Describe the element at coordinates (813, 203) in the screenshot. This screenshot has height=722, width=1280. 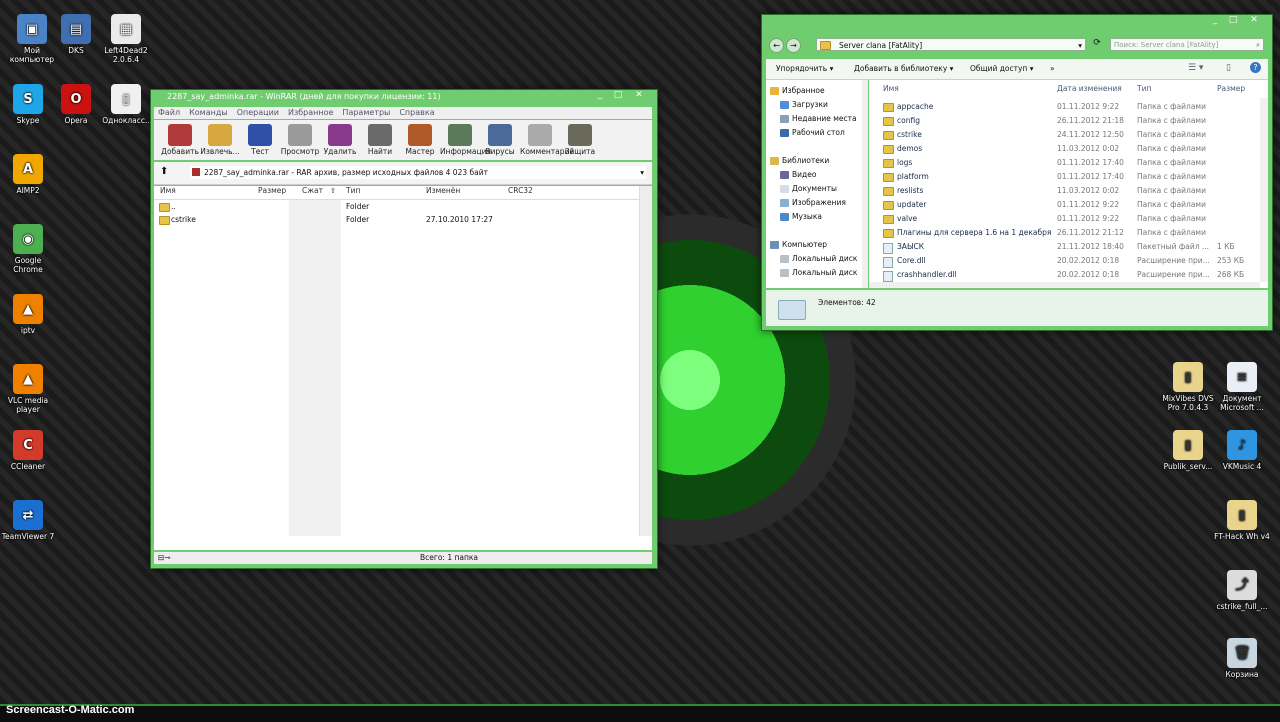
I see `nav-item: Изображения` at that location.